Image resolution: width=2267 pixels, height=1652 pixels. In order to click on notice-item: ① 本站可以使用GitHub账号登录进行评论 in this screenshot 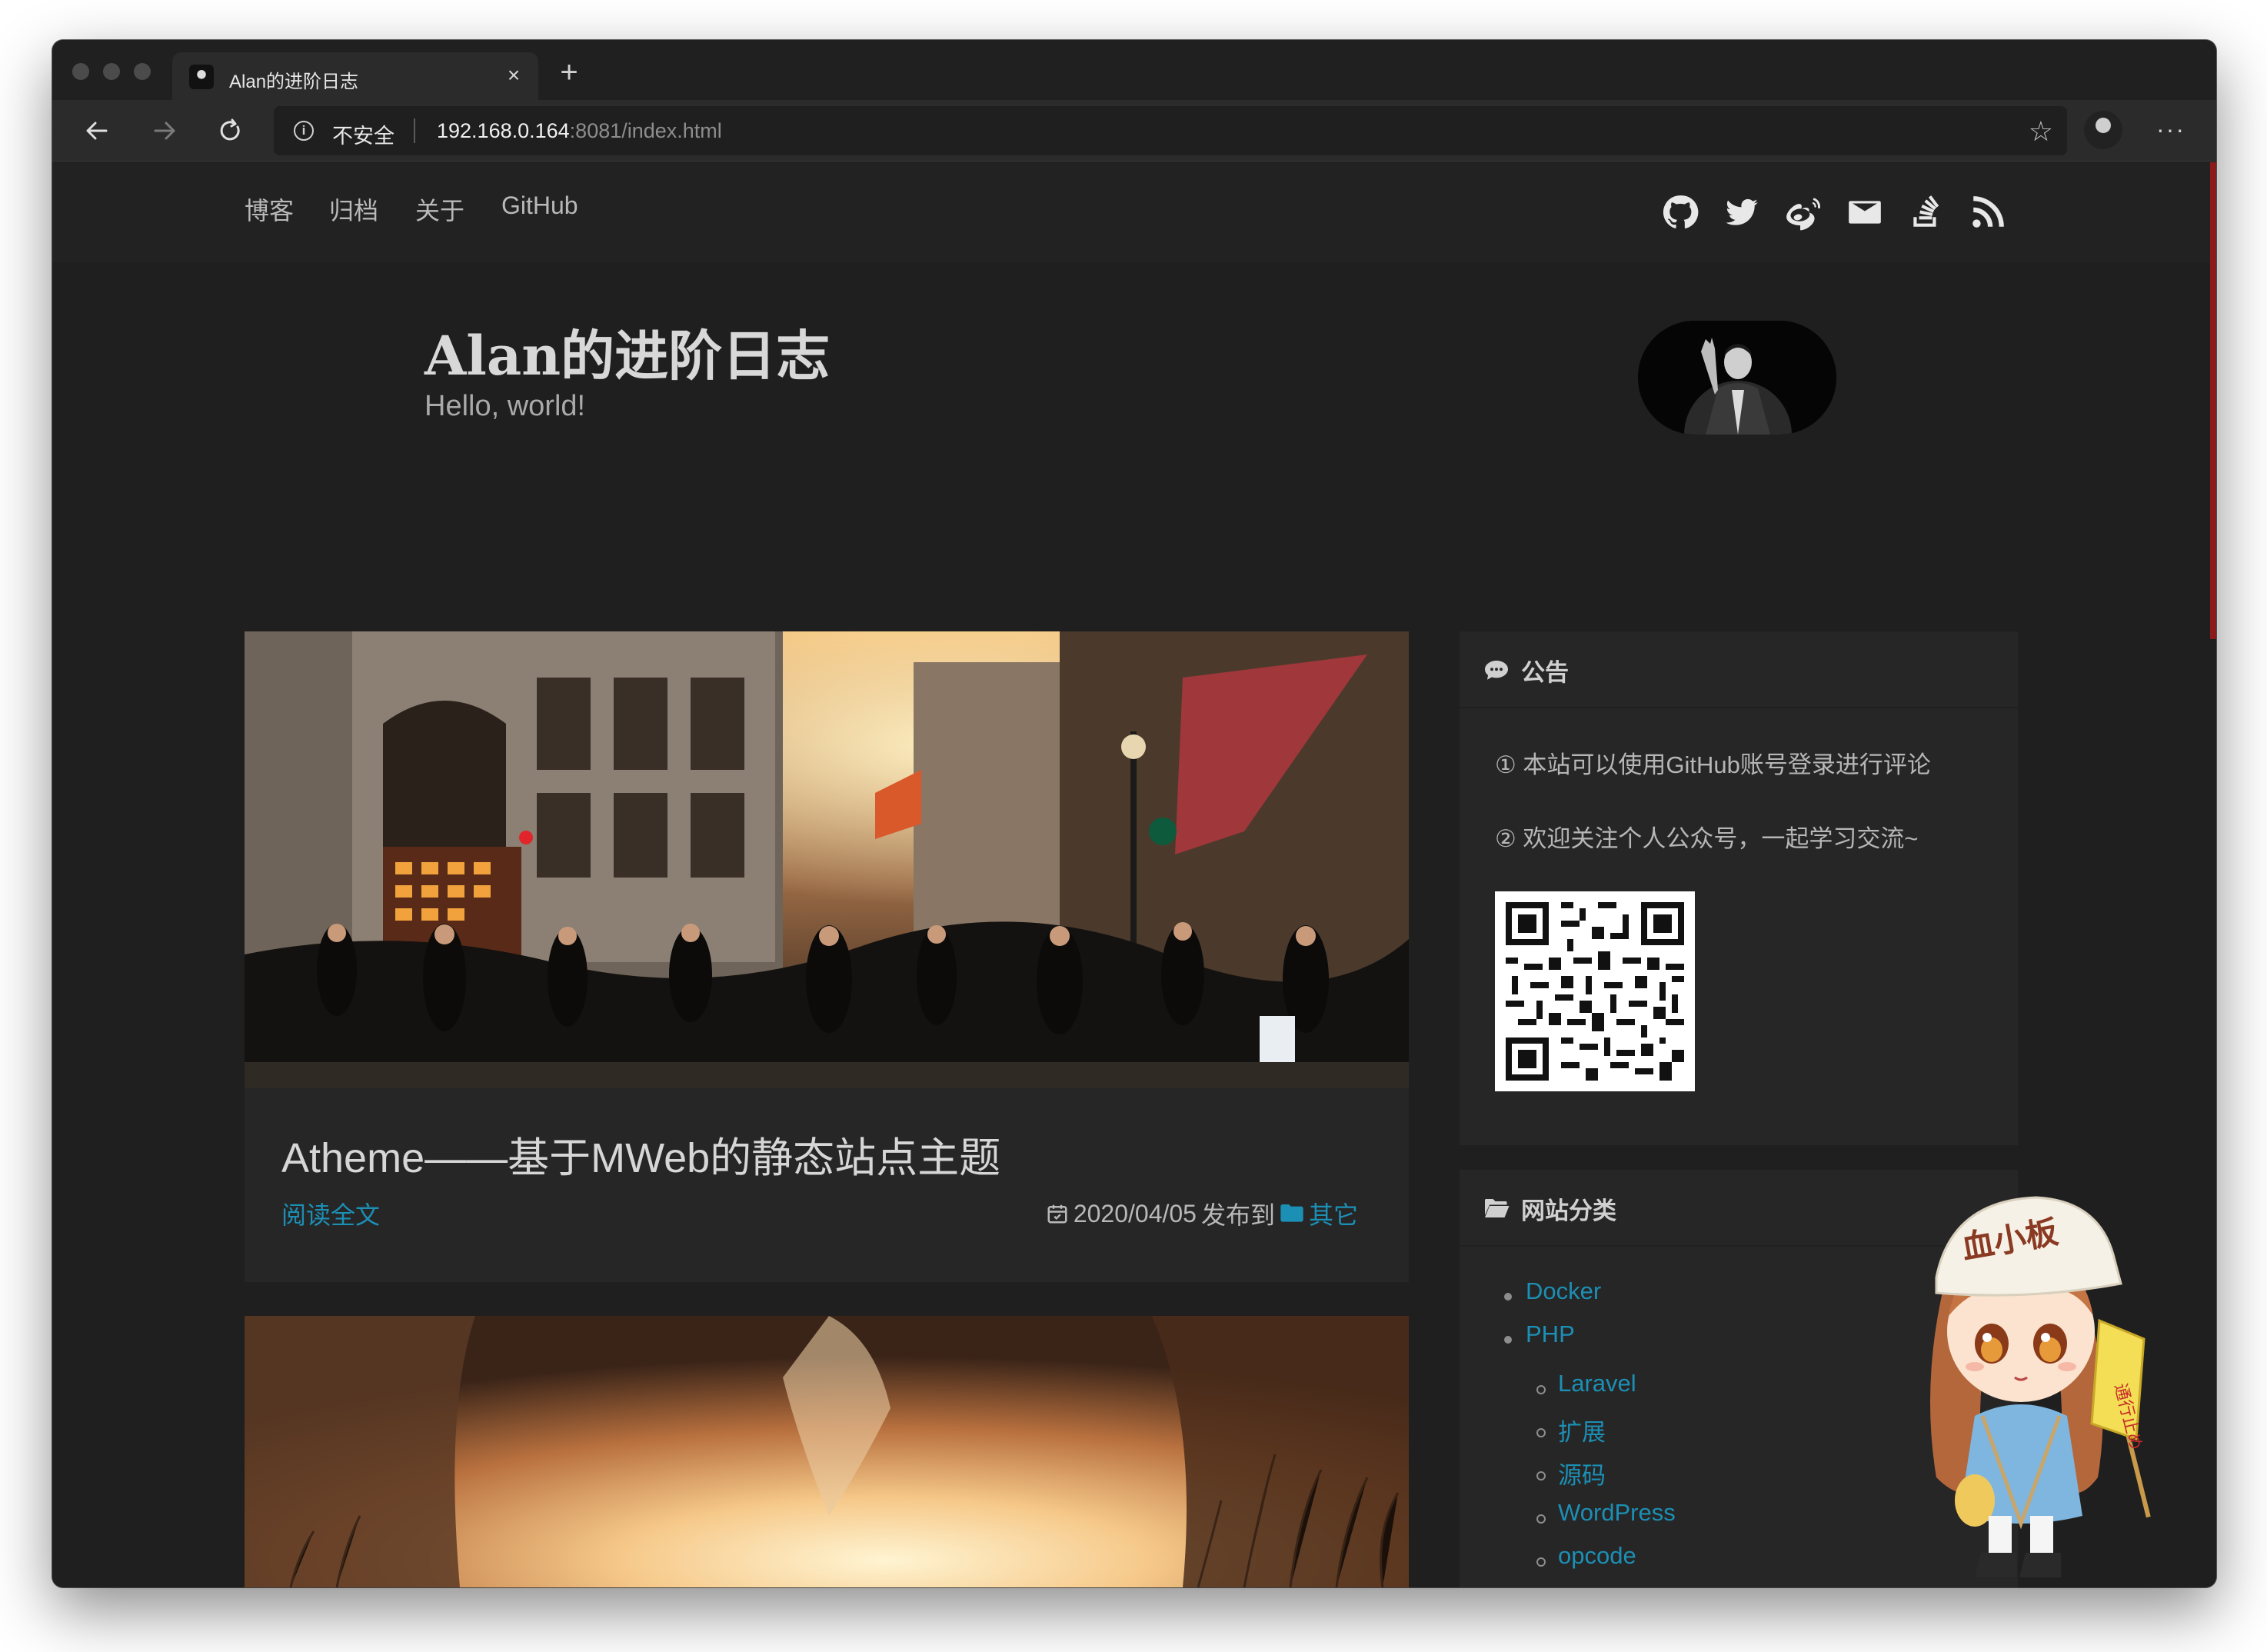, I will do `click(1713, 764)`.